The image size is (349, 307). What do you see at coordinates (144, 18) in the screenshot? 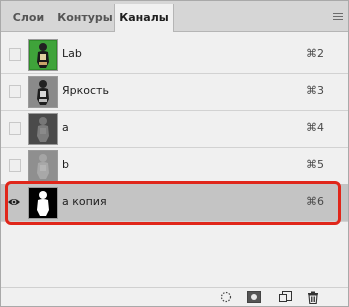
I see `tab-channels: Каналы` at bounding box center [144, 18].